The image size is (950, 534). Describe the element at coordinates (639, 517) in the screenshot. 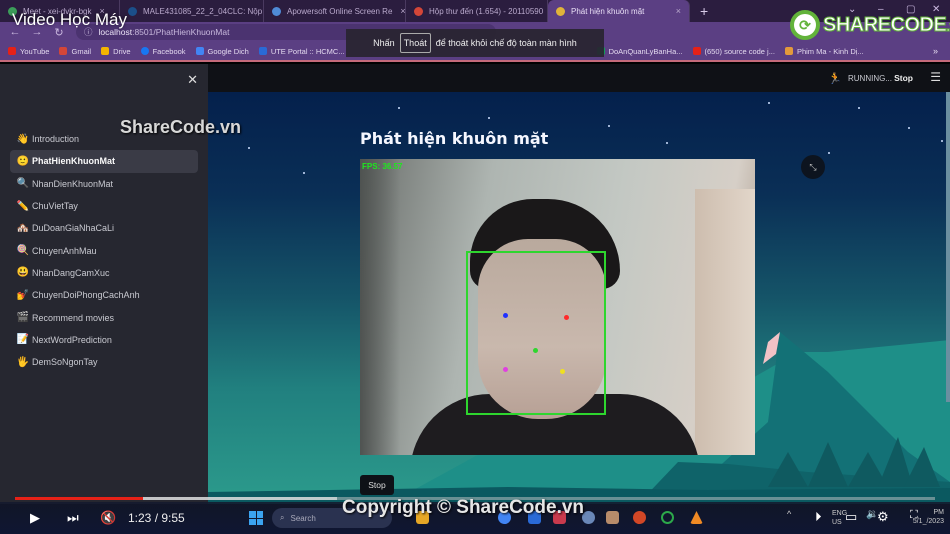

I see `powerpoint-icon` at that location.